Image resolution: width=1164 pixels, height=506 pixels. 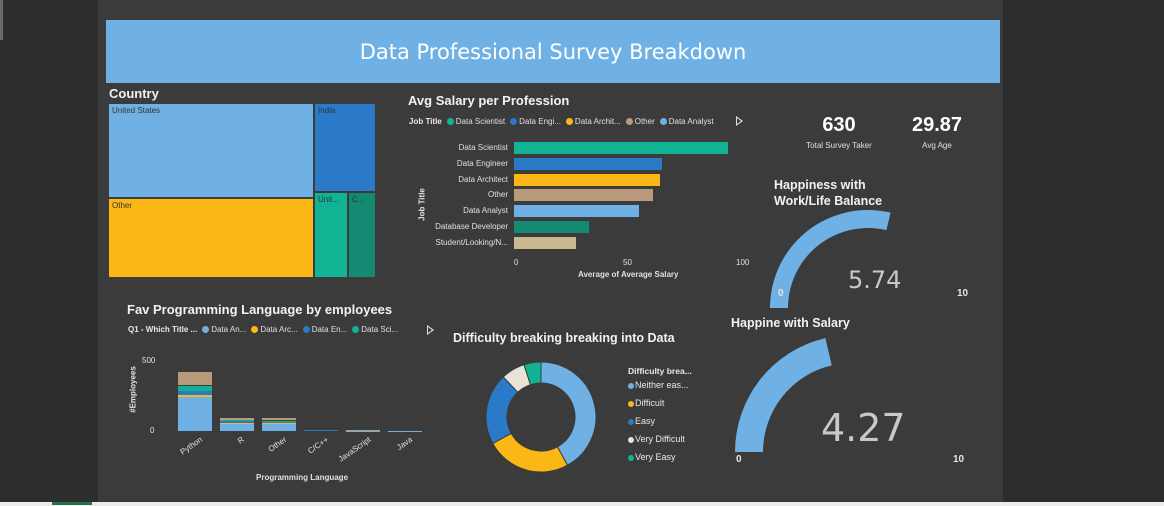 I want to click on salary-legend-item: Data Scientist, so click(x=476, y=121).